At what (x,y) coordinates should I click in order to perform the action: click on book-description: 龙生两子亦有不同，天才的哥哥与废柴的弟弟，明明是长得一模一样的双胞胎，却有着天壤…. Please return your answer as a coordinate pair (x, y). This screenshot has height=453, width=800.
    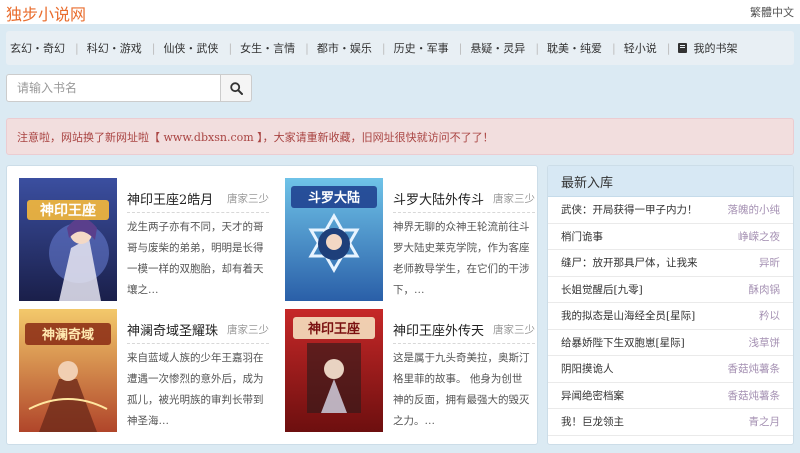
    Looking at the image, I should click on (195, 258).